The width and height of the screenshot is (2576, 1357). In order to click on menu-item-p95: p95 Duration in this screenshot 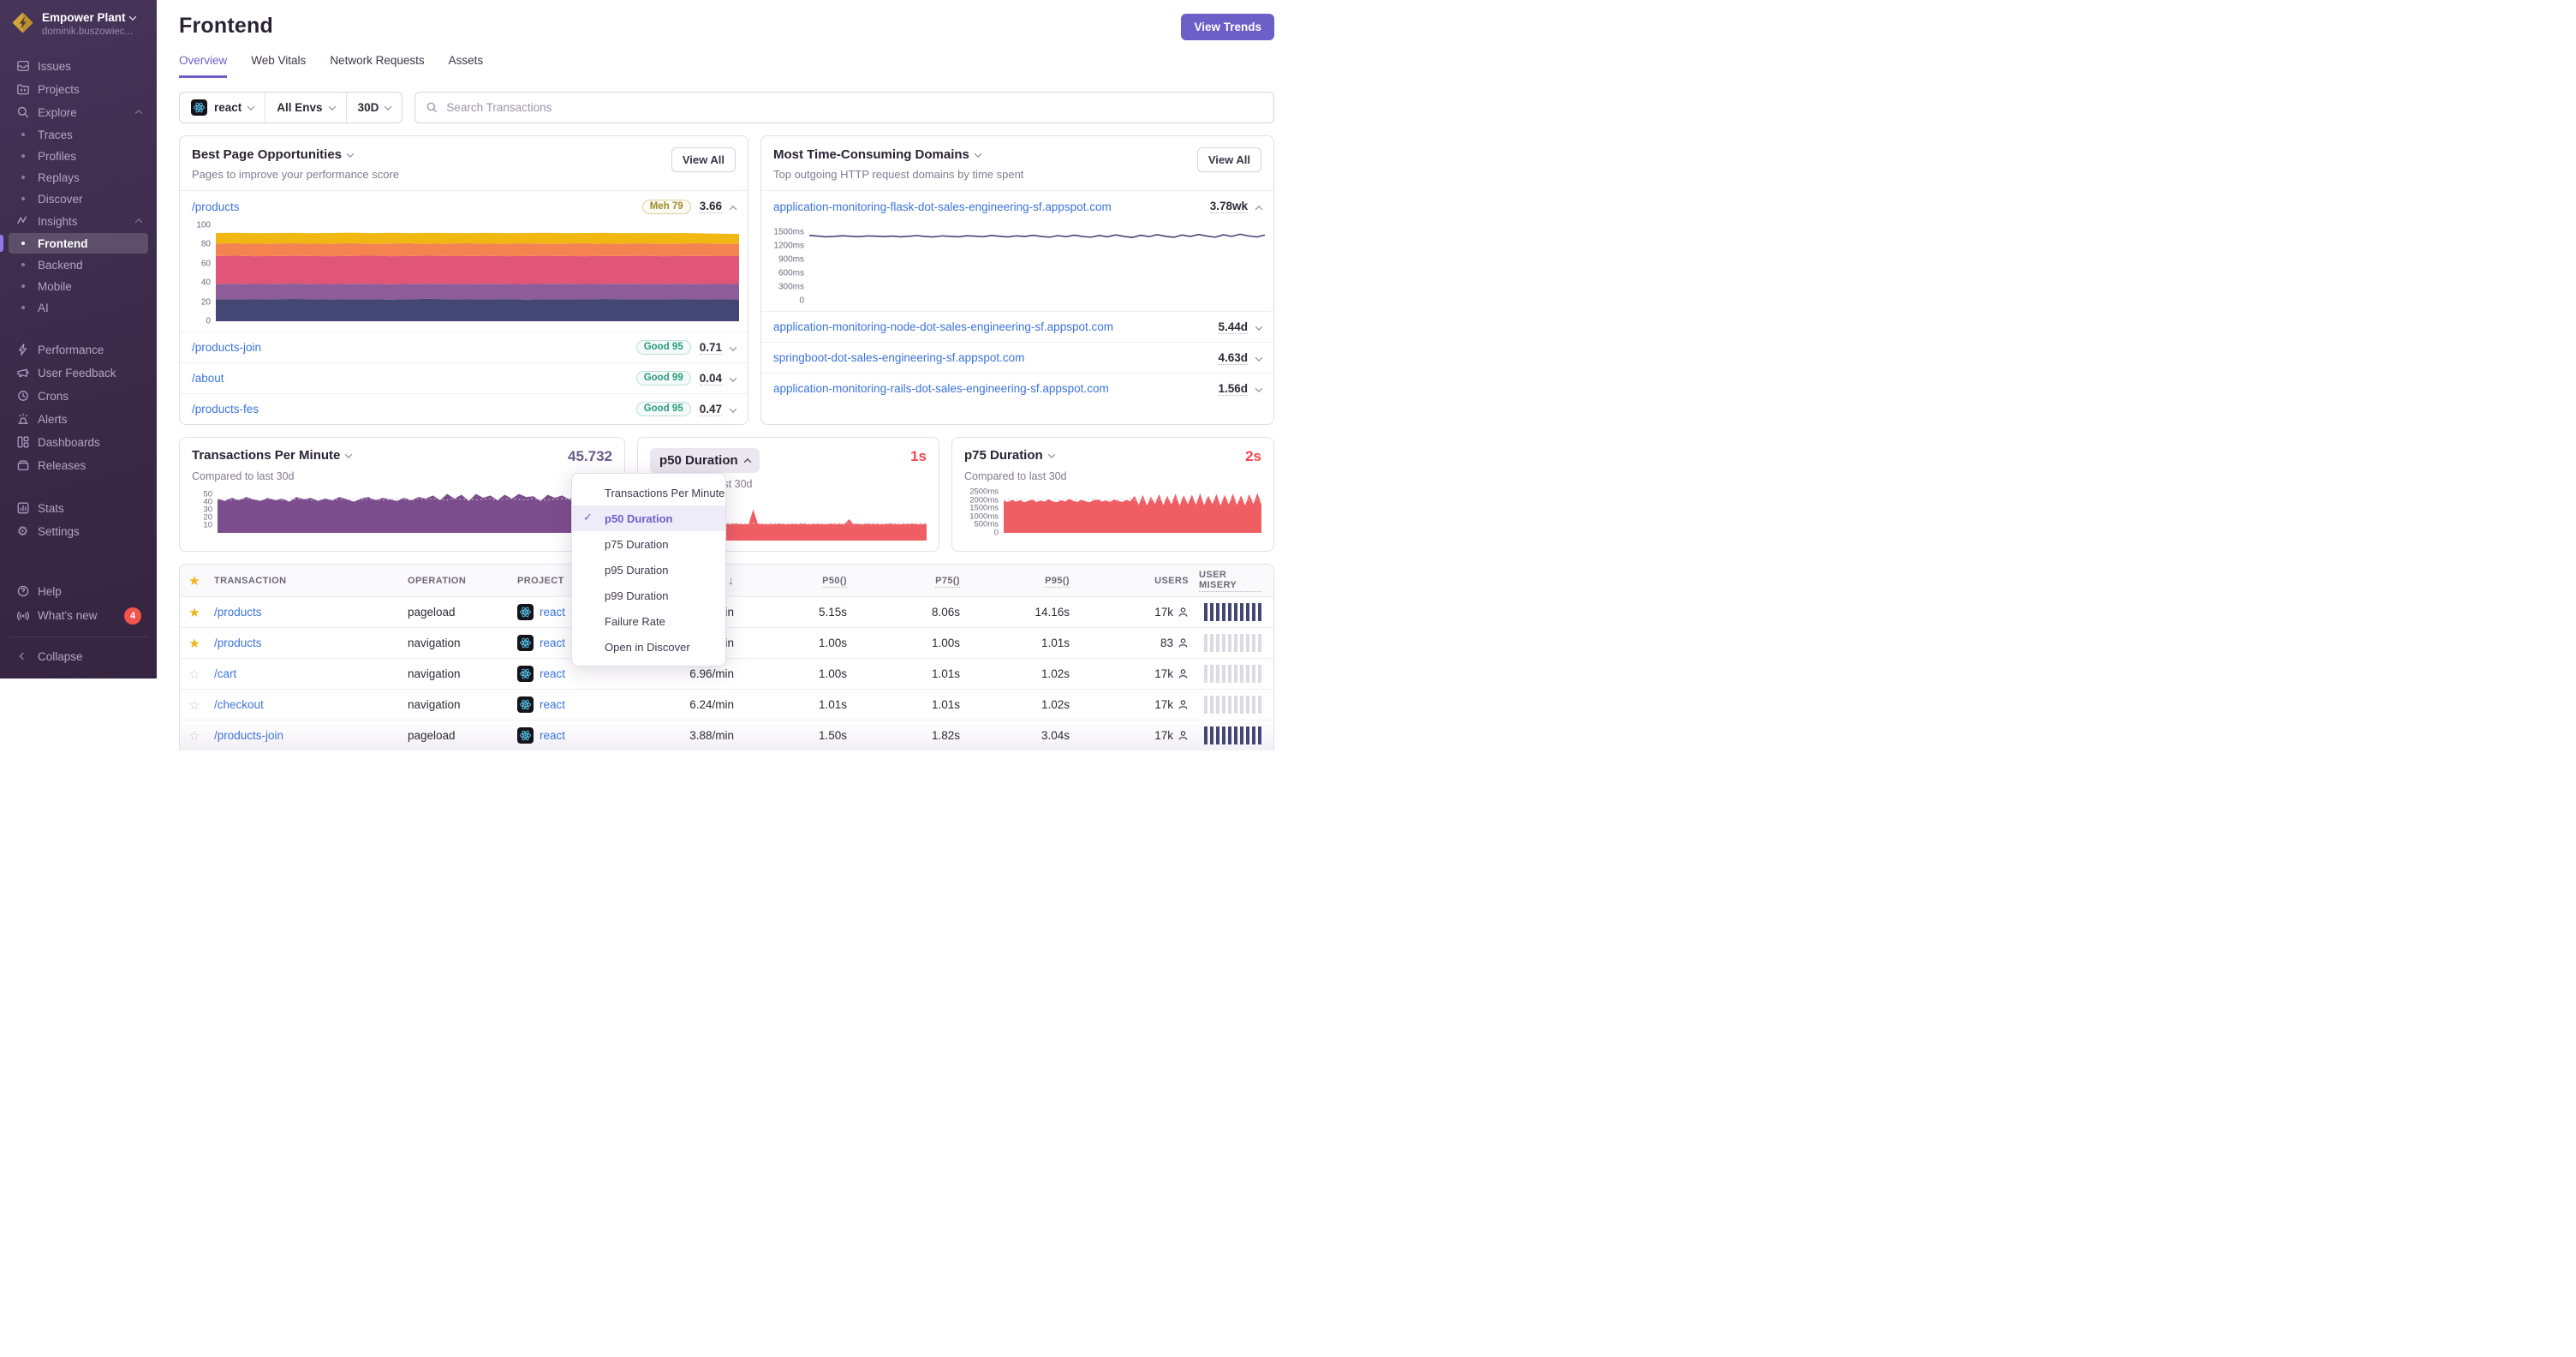, I will do `click(648, 570)`.